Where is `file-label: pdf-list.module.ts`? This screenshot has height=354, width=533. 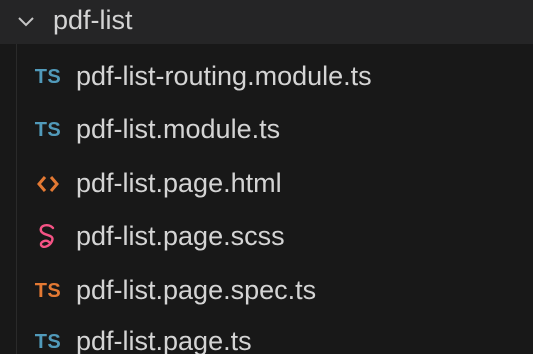 file-label: pdf-list.module.ts is located at coordinates (178, 129).